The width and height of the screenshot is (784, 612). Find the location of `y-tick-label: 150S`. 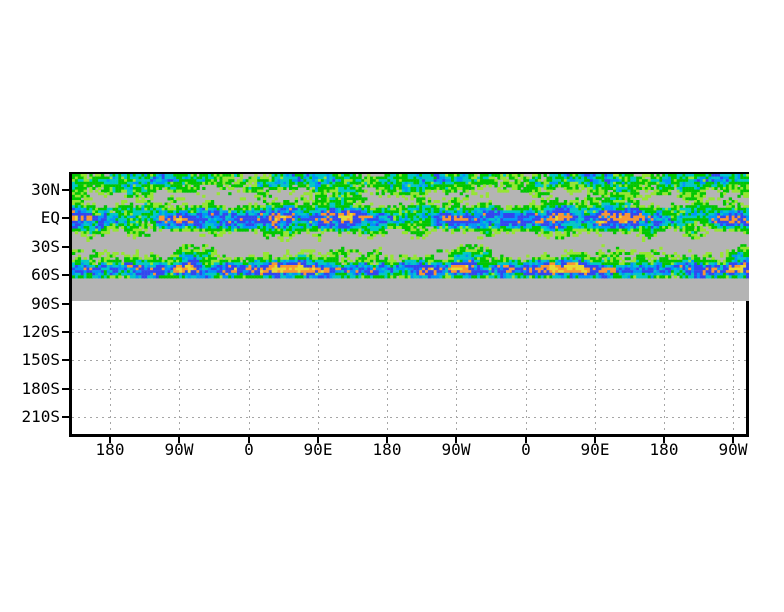

y-tick-label: 150S is located at coordinates (40, 359).